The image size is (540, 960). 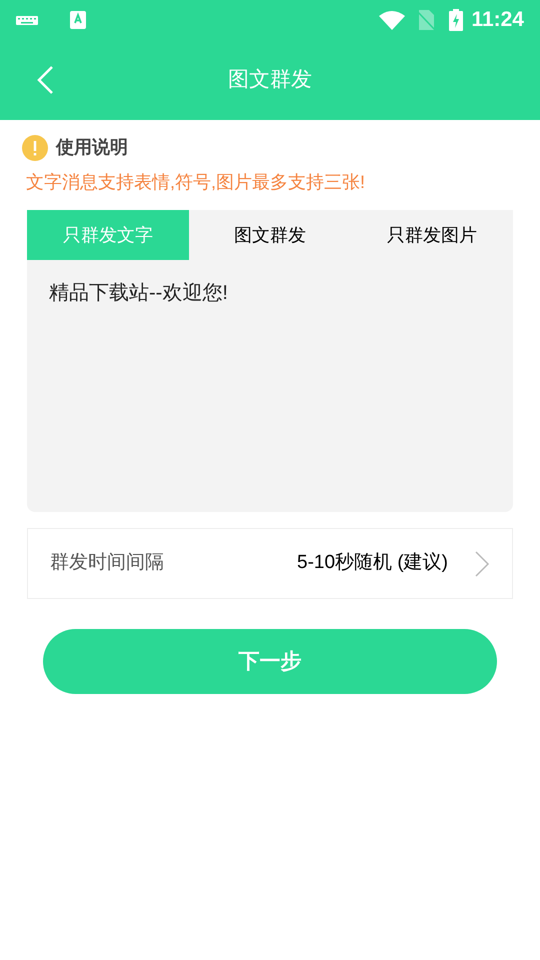 I want to click on clock: 11:24, so click(x=497, y=20).